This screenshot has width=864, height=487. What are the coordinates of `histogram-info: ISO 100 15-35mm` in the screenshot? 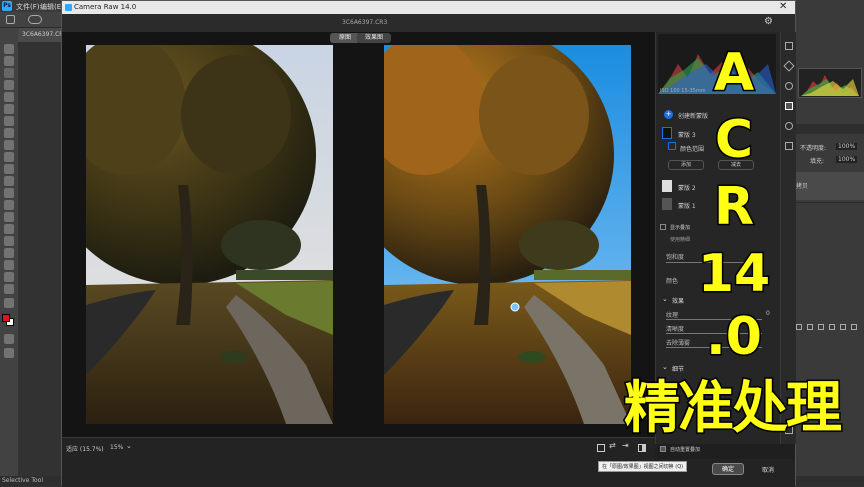 It's located at (683, 91).